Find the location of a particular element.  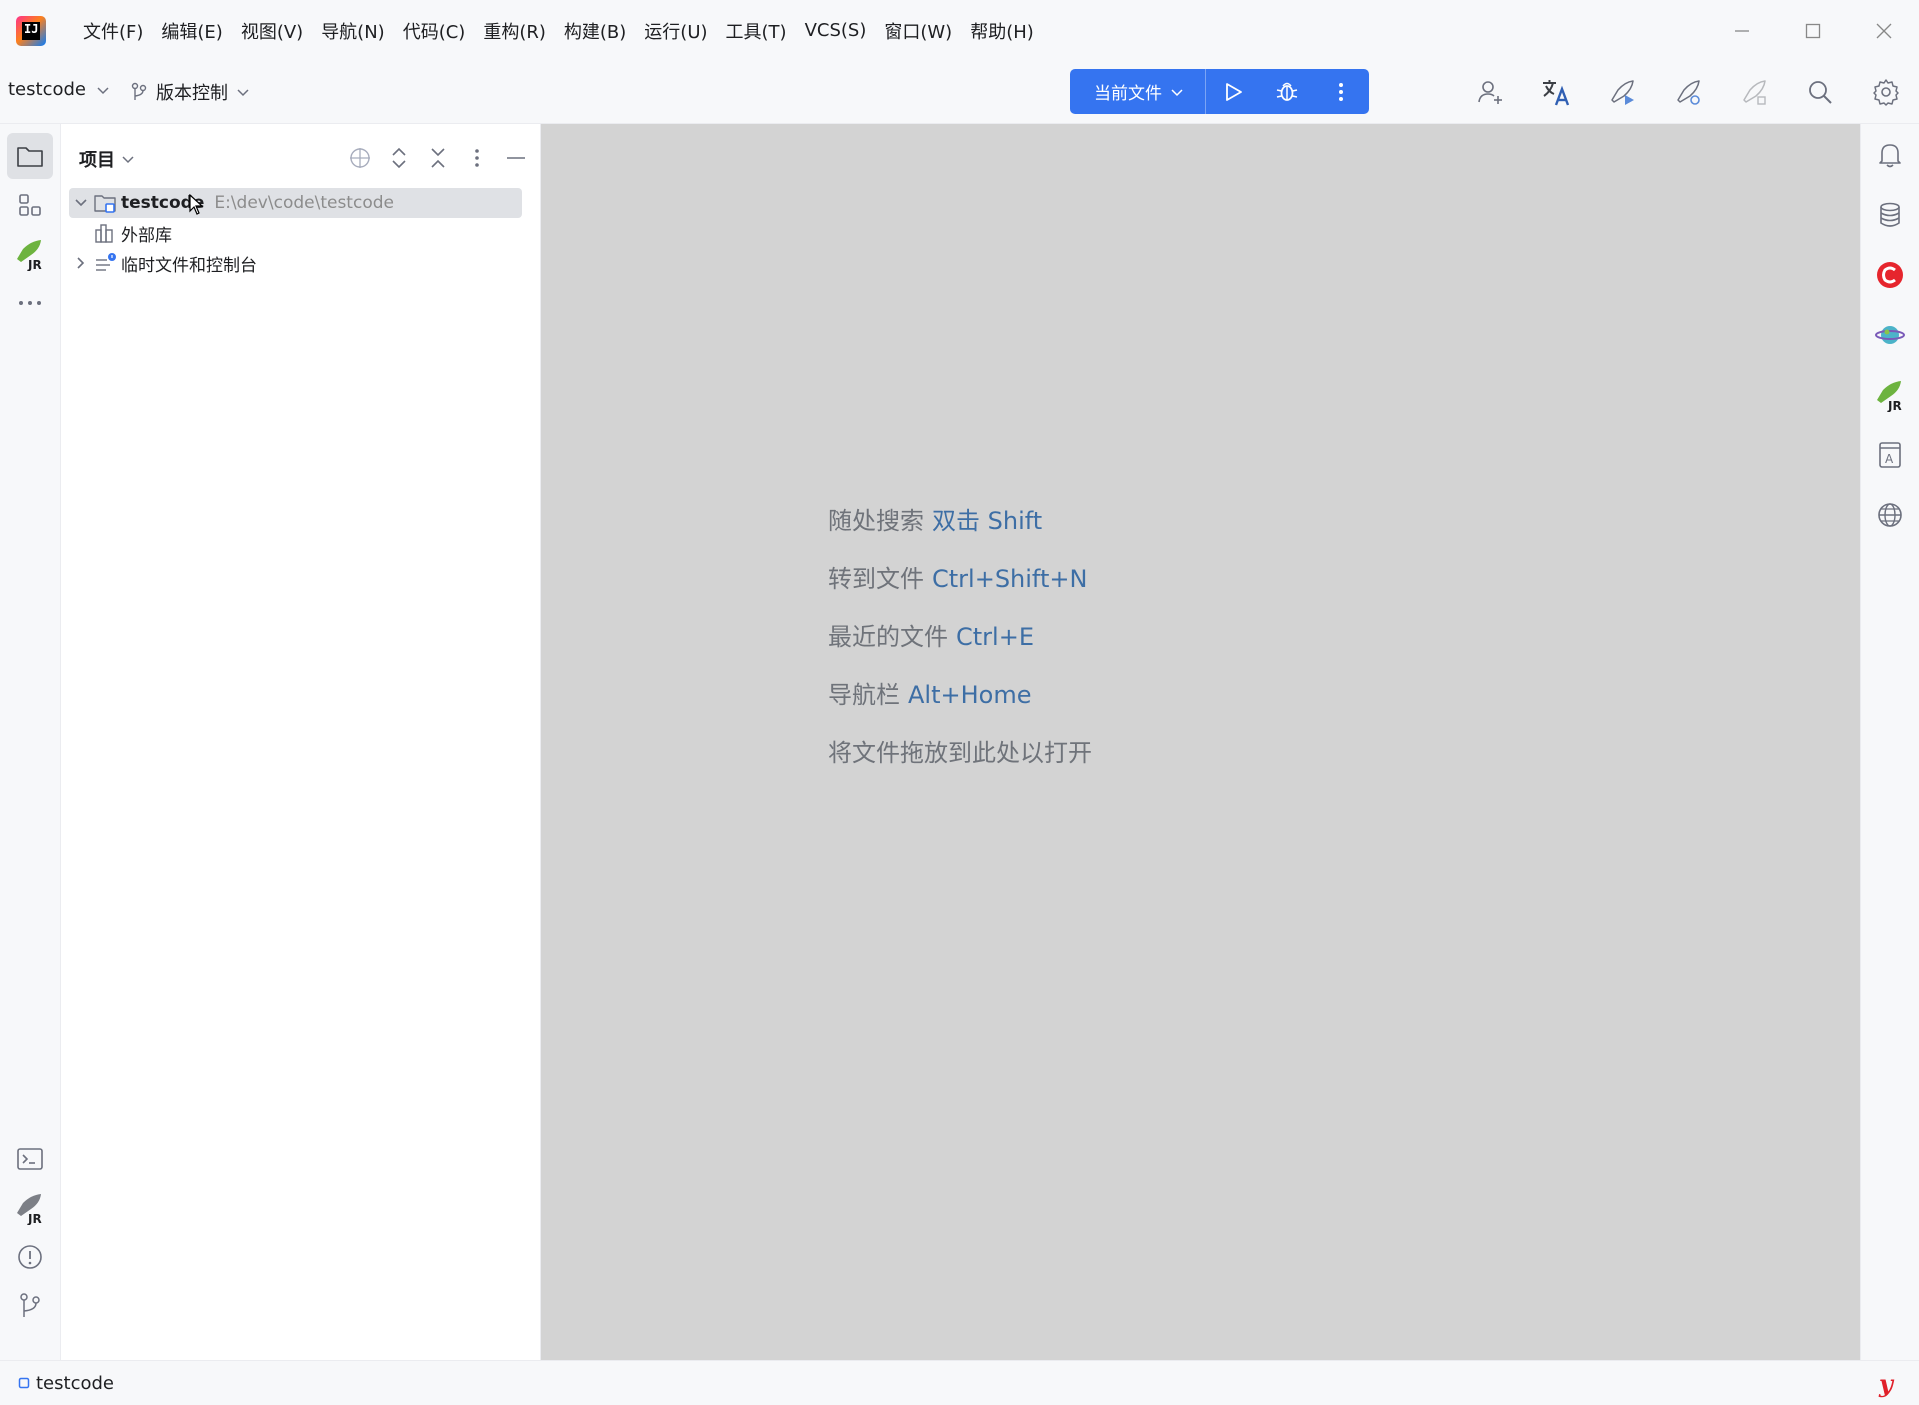

collapse-all-icon is located at coordinates (437, 157).